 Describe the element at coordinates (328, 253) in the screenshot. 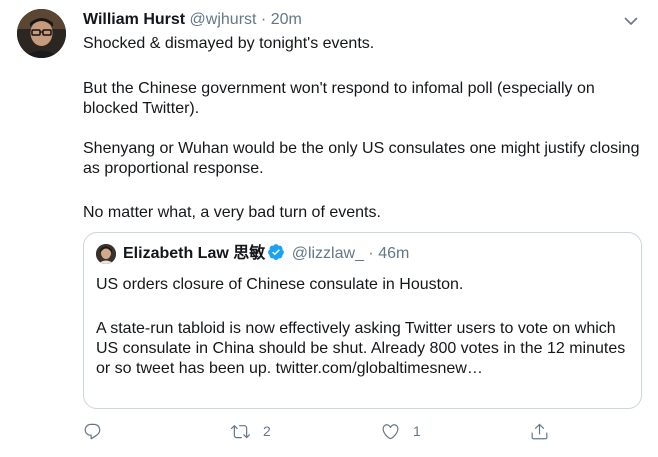

I see `quoted-author-handle: @lizzlaw_` at that location.